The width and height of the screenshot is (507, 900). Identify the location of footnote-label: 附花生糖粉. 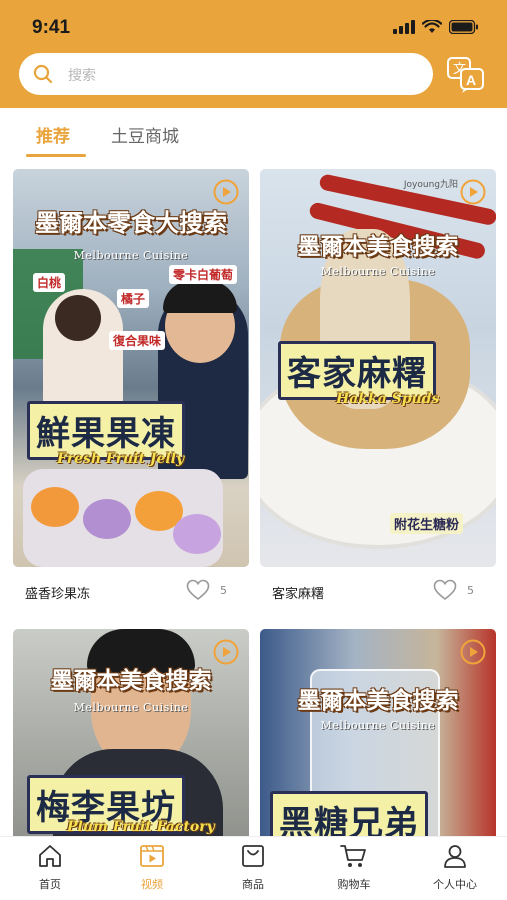
(427, 523).